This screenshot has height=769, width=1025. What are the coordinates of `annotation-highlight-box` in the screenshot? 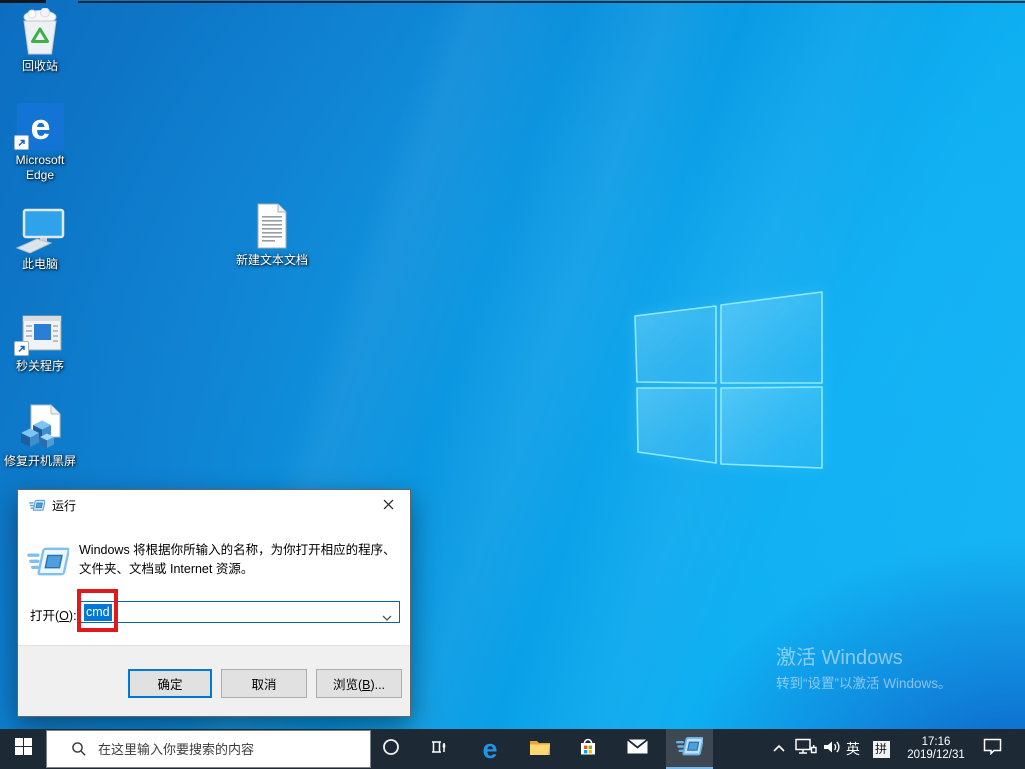 It's located at (97, 610).